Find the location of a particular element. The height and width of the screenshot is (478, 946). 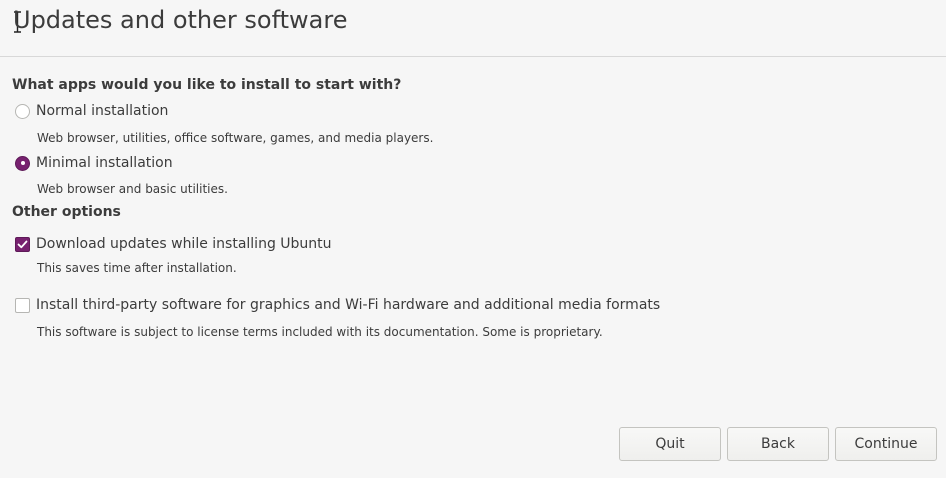

minimal-installation-radio: Minimal installation is located at coordinates (94, 163).